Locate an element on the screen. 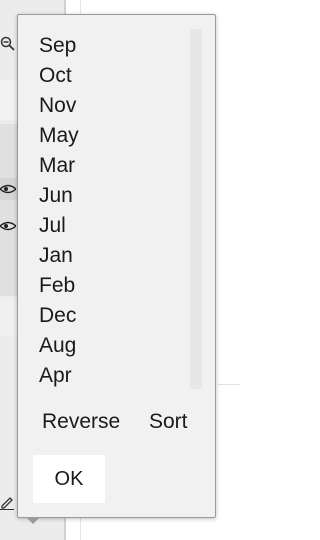 This screenshot has height=540, width=320. list-item: Aug is located at coordinates (103, 346).